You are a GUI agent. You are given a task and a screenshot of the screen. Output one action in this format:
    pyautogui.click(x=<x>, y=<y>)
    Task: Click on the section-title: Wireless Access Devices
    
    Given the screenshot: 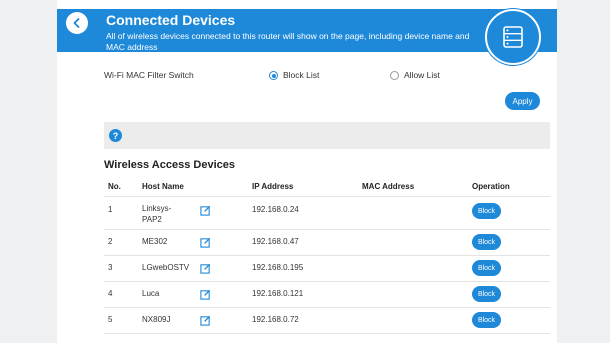 What is the action you would take?
    pyautogui.click(x=169, y=165)
    